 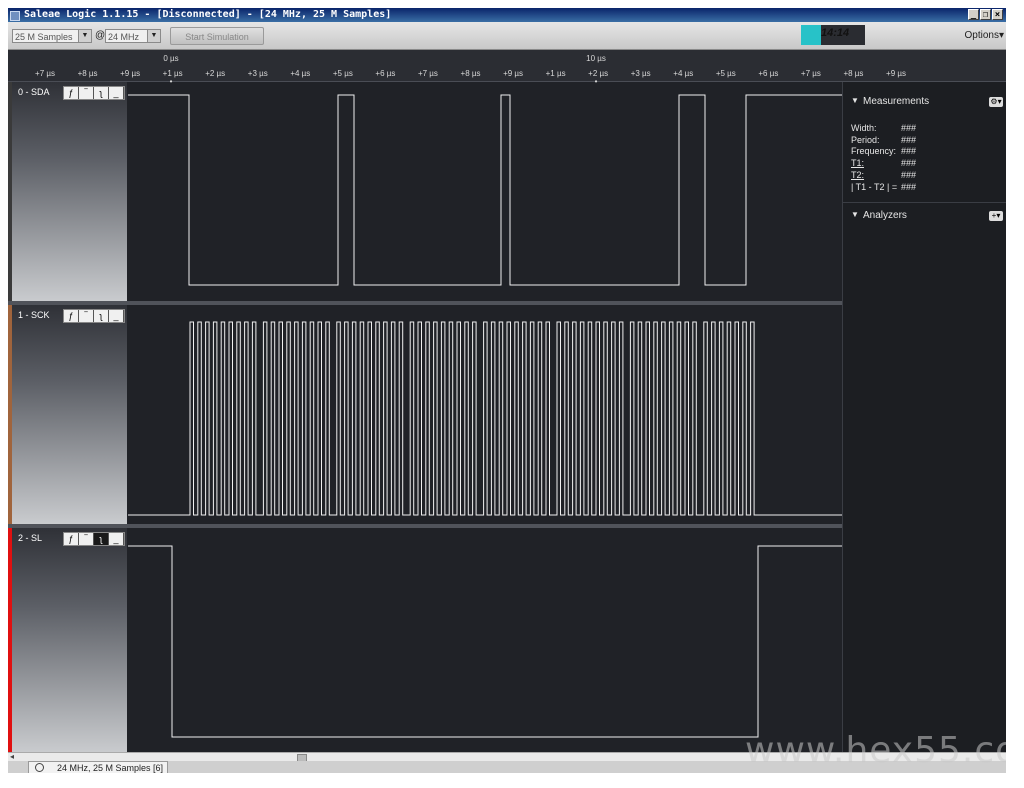 What do you see at coordinates (996, 102) in the screenshot?
I see `gear-icon: ⚙▾` at bounding box center [996, 102].